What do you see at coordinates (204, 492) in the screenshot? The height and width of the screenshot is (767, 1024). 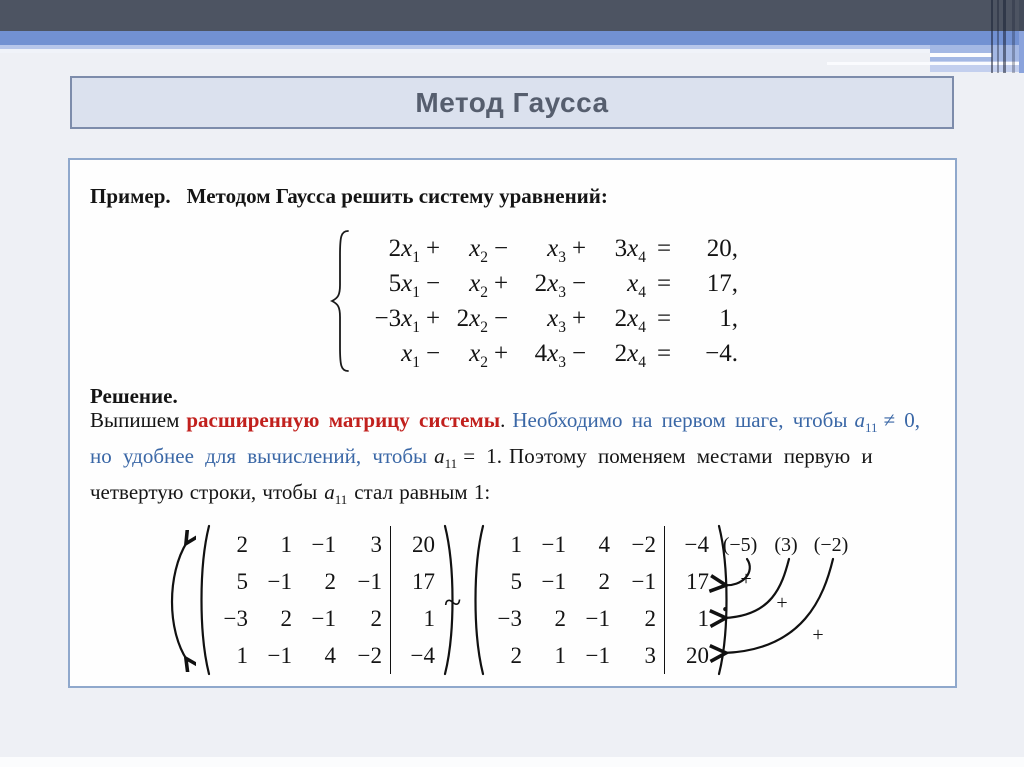 I see `text-black: четвертую строки, чтобы` at bounding box center [204, 492].